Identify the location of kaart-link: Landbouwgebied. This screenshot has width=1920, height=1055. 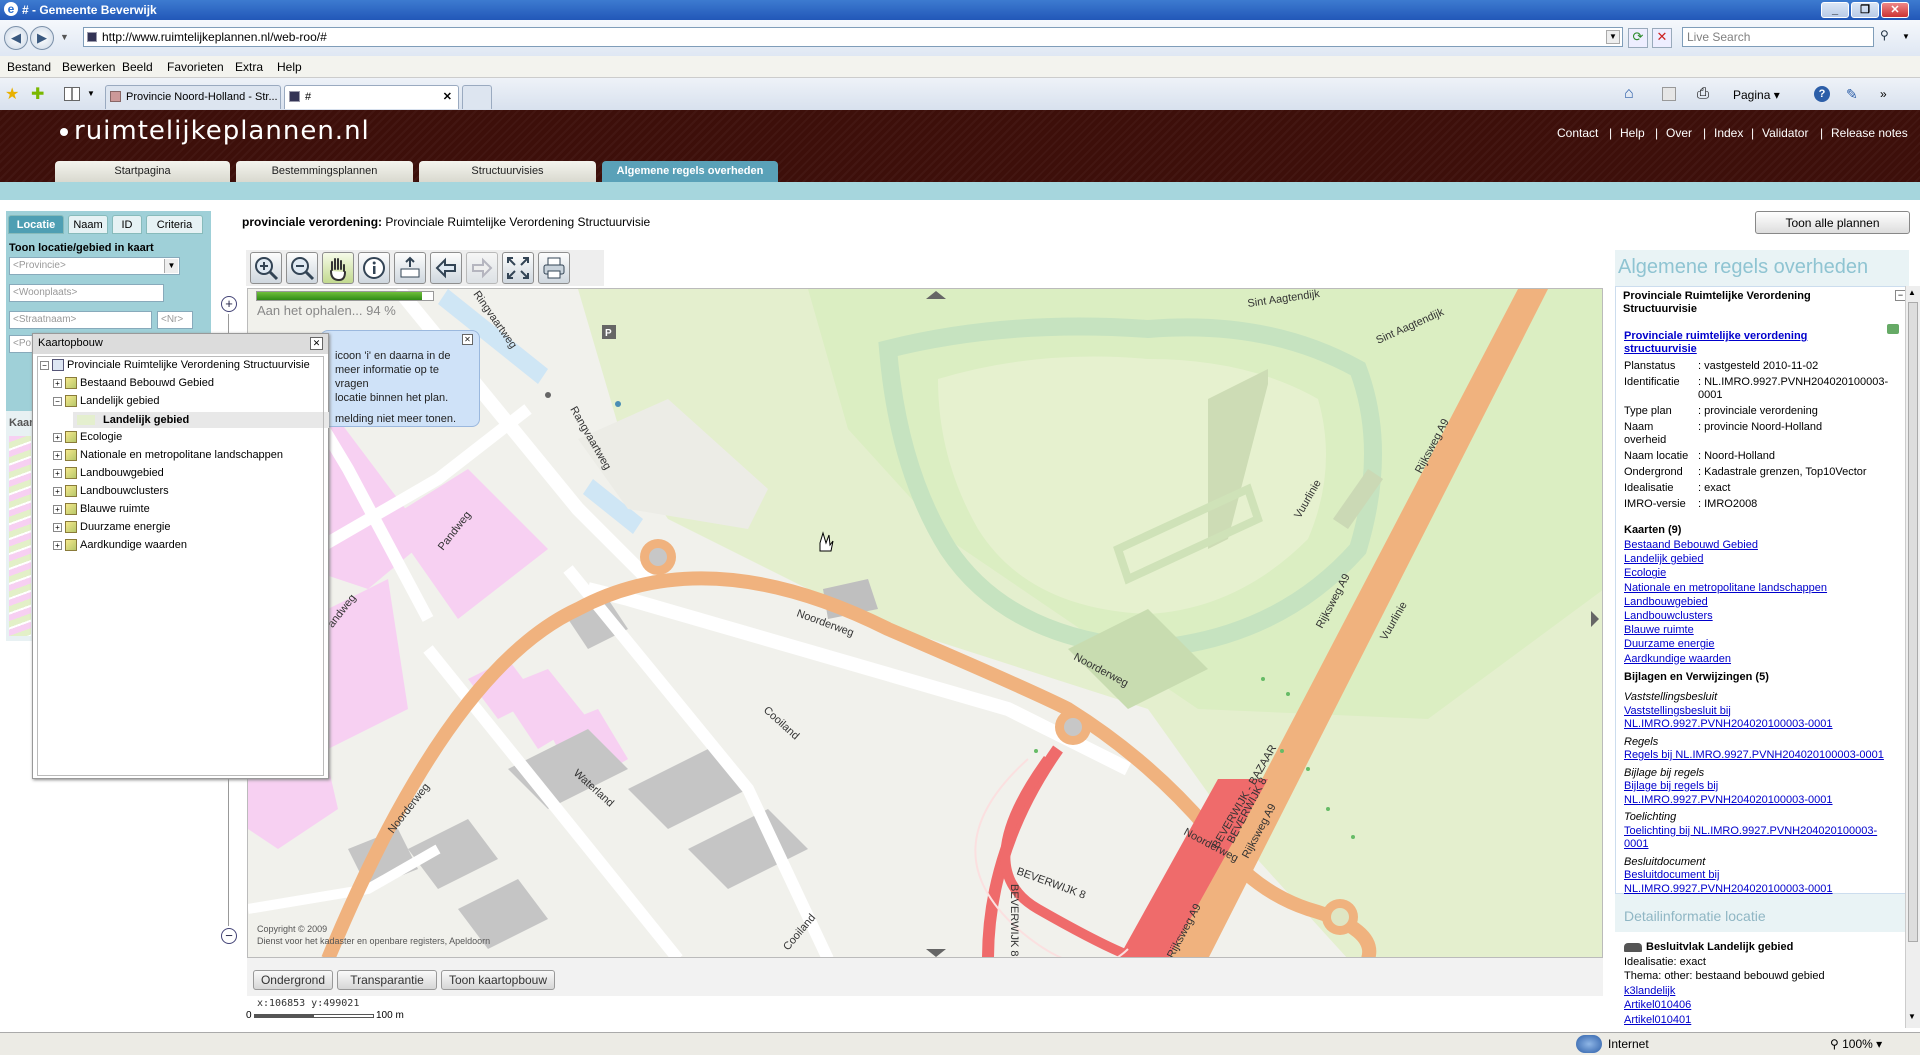
(1764, 602).